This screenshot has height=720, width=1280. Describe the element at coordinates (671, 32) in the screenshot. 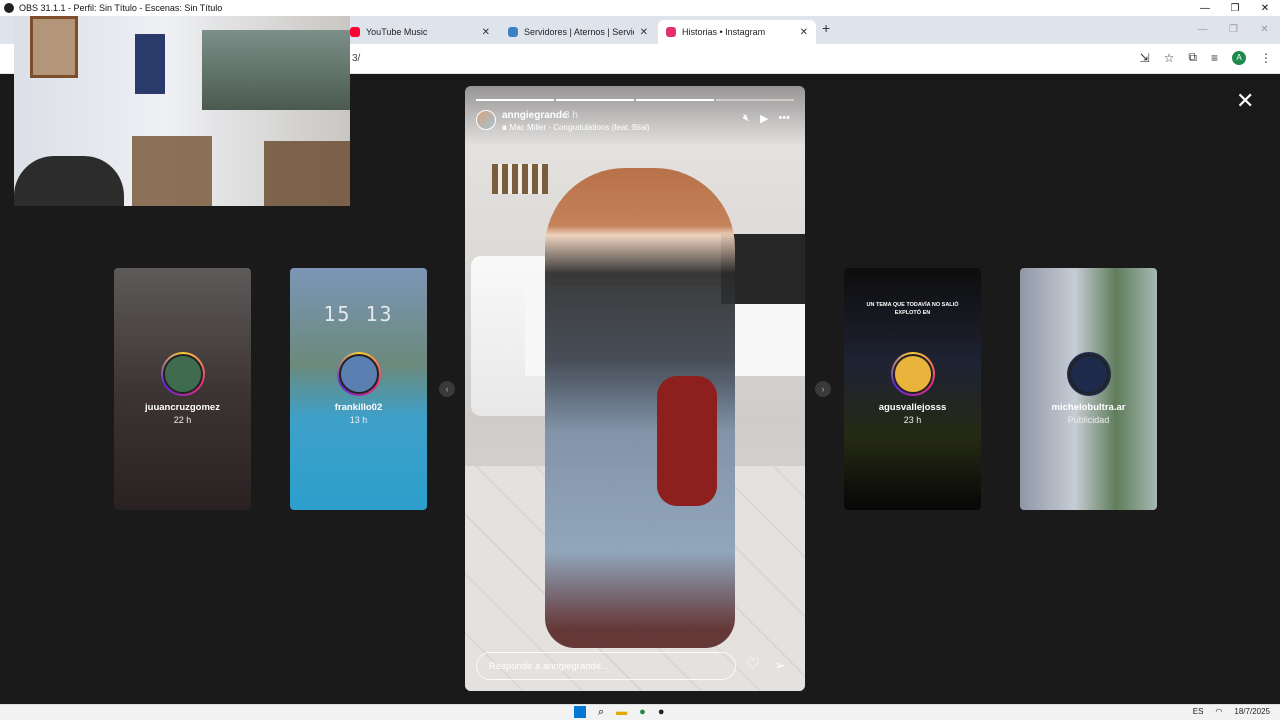

I see `instagram-favicon-icon` at that location.